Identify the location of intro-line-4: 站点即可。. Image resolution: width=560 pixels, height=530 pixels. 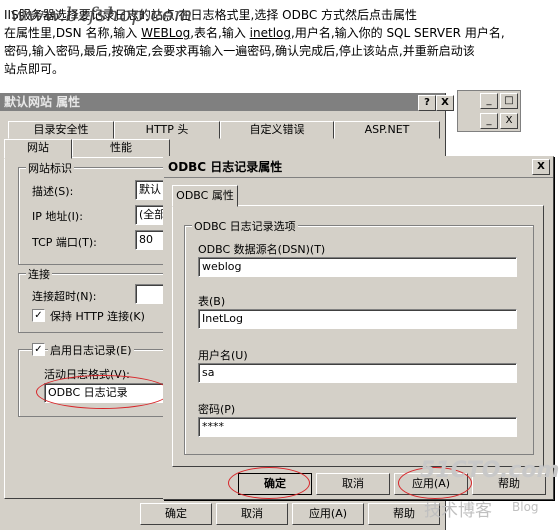
(34, 69).